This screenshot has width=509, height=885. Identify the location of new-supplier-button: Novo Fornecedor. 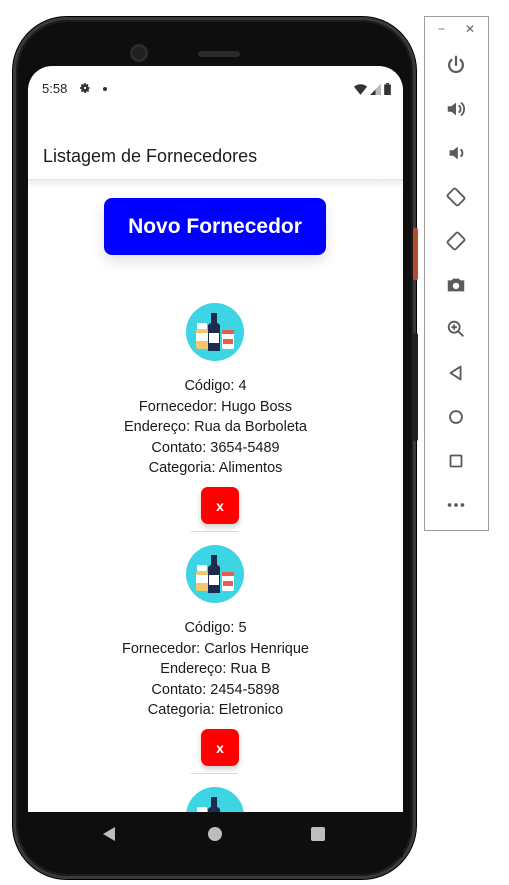
(215, 226).